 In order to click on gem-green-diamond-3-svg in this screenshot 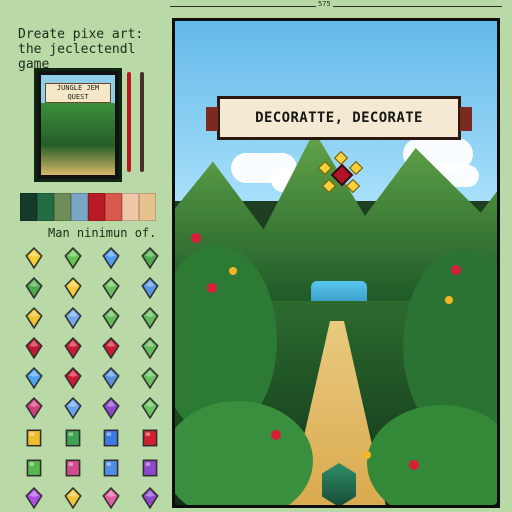, I will do `click(34, 288)`.